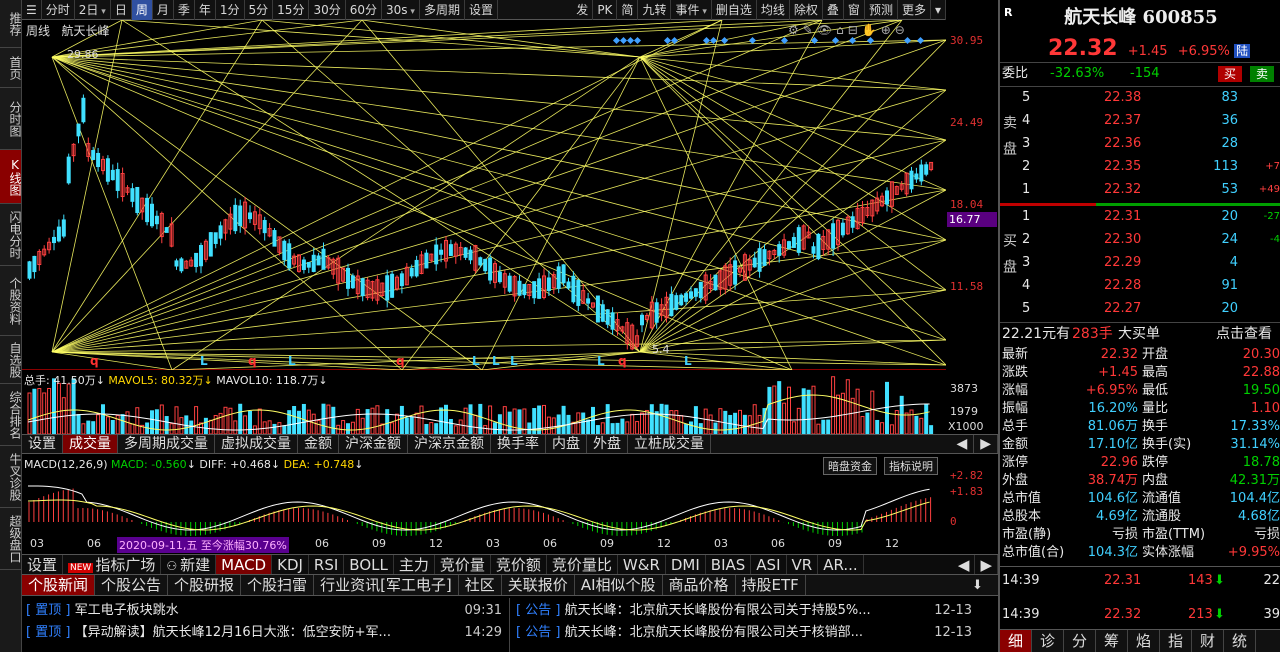 The image size is (1280, 652). I want to click on volume-indicator-tab: 内盘, so click(566, 444).